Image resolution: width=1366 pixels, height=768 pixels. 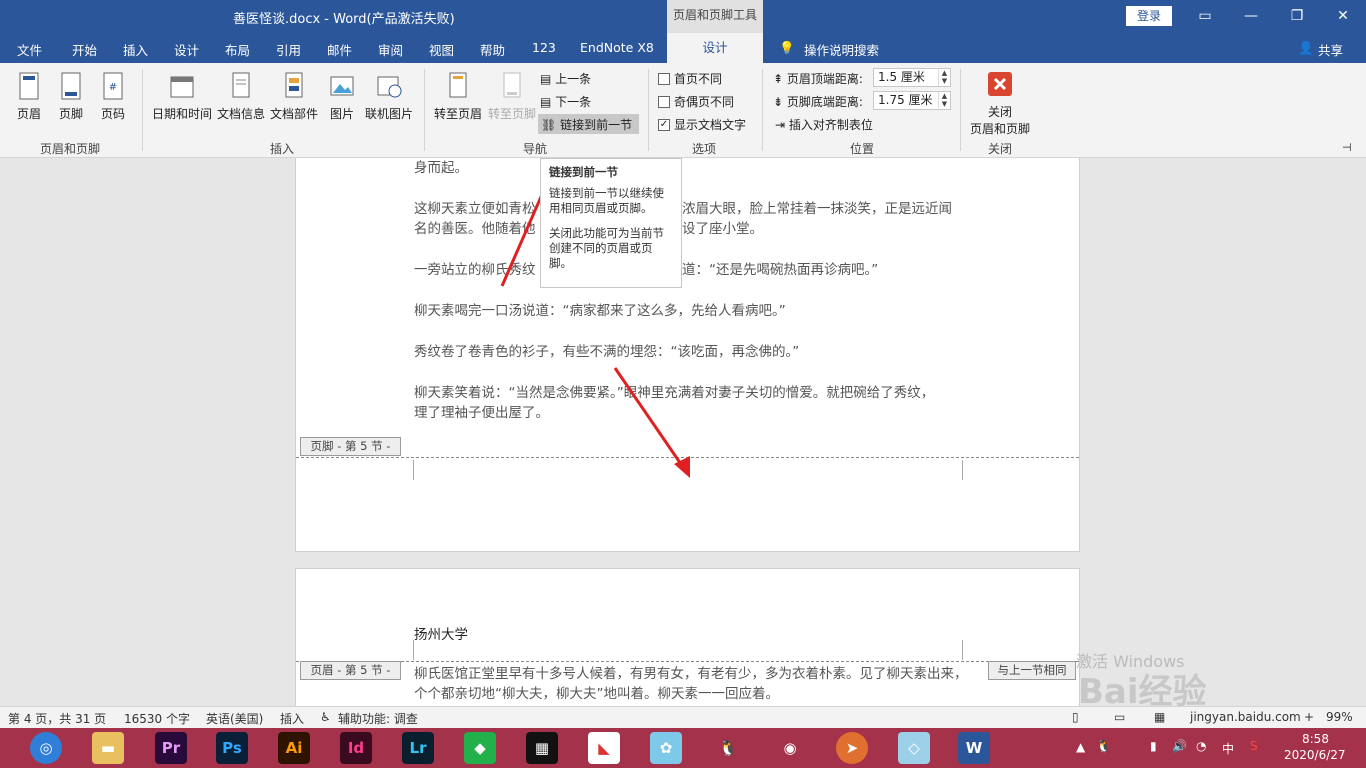 I want to click on header-button: 页眉, so click(x=29, y=96).